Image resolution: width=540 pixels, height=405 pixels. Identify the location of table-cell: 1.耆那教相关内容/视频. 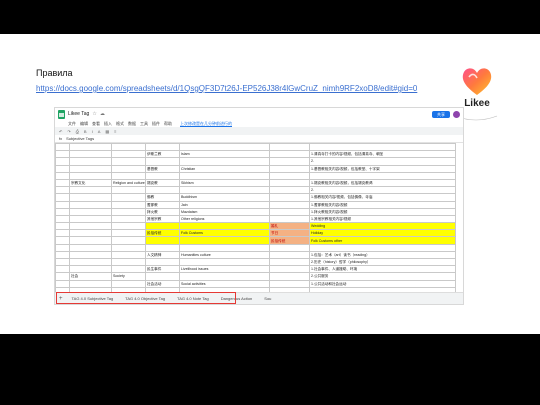
(382, 204).